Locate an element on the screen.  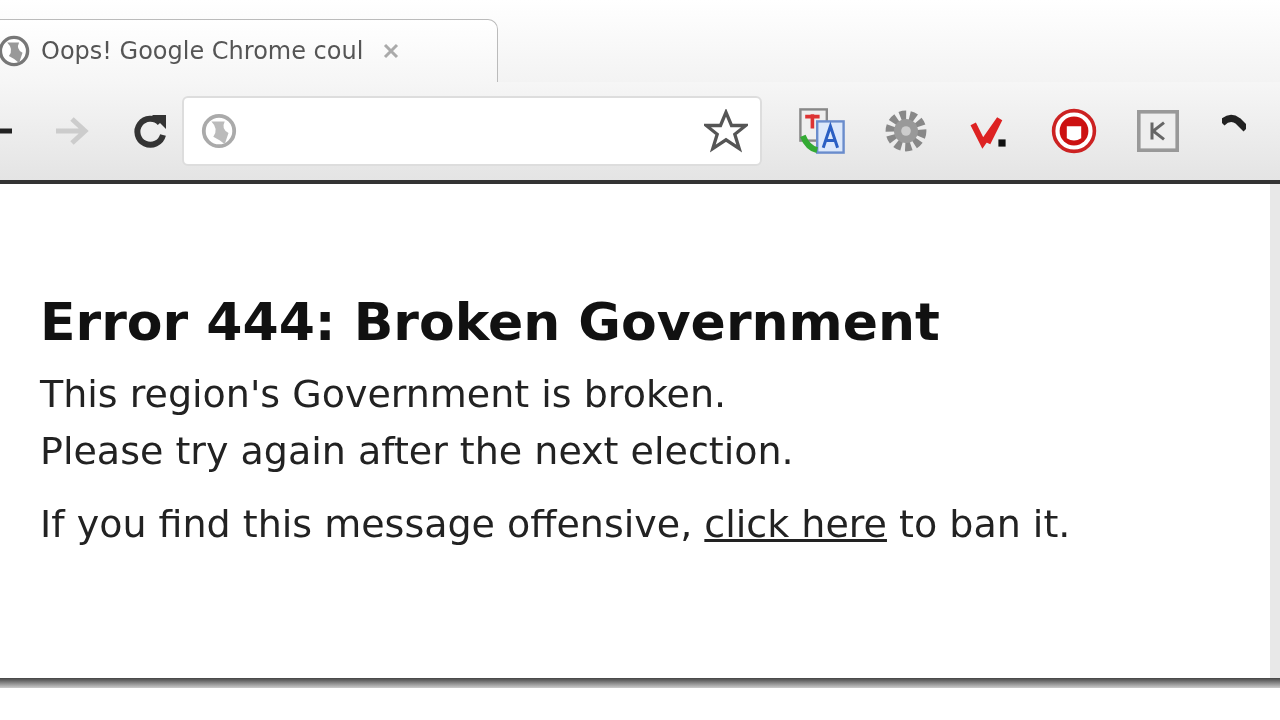
ban-link: click here is located at coordinates (795, 524).